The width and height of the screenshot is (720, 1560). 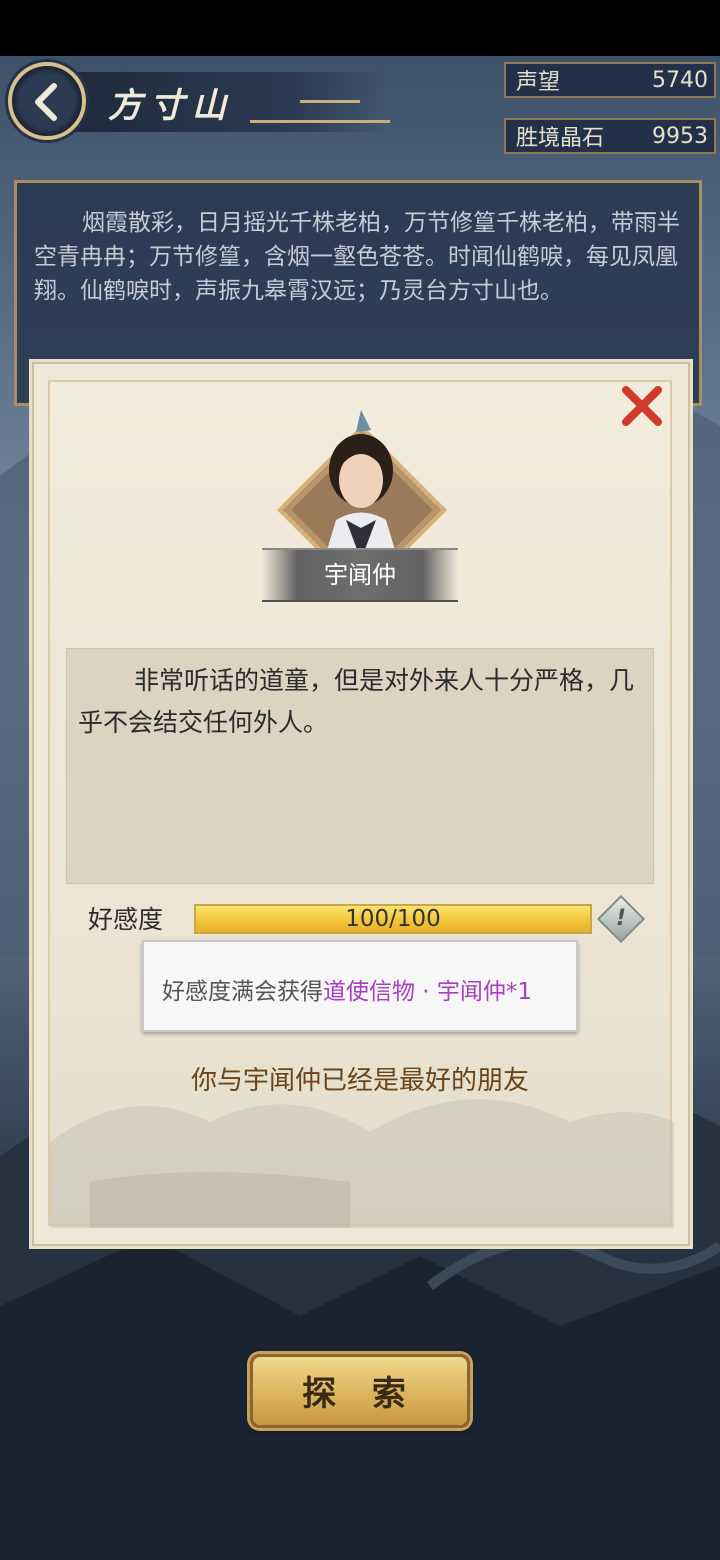 I want to click on resource-value: 5740, so click(x=680, y=80).